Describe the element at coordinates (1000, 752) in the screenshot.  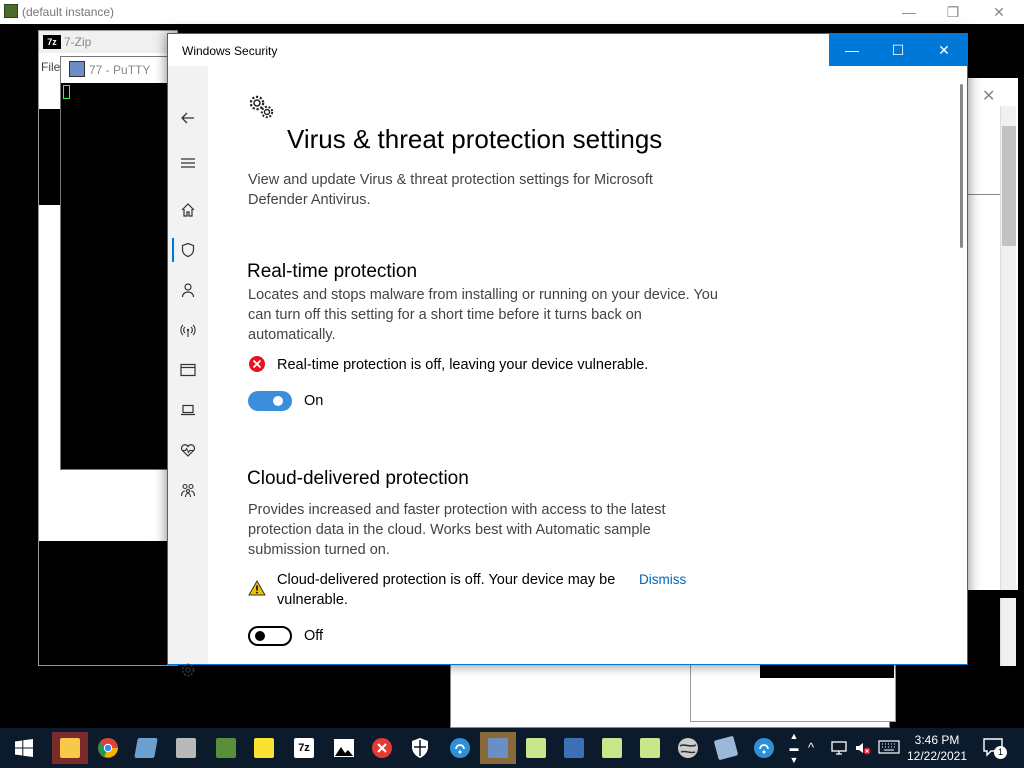
I see `notification-count-badge: 1` at that location.